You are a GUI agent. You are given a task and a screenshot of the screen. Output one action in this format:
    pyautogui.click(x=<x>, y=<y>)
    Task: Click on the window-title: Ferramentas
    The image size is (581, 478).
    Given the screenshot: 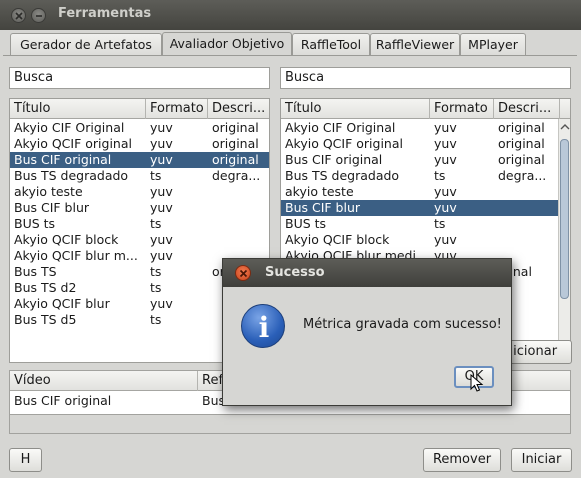 What is the action you would take?
    pyautogui.click(x=105, y=13)
    